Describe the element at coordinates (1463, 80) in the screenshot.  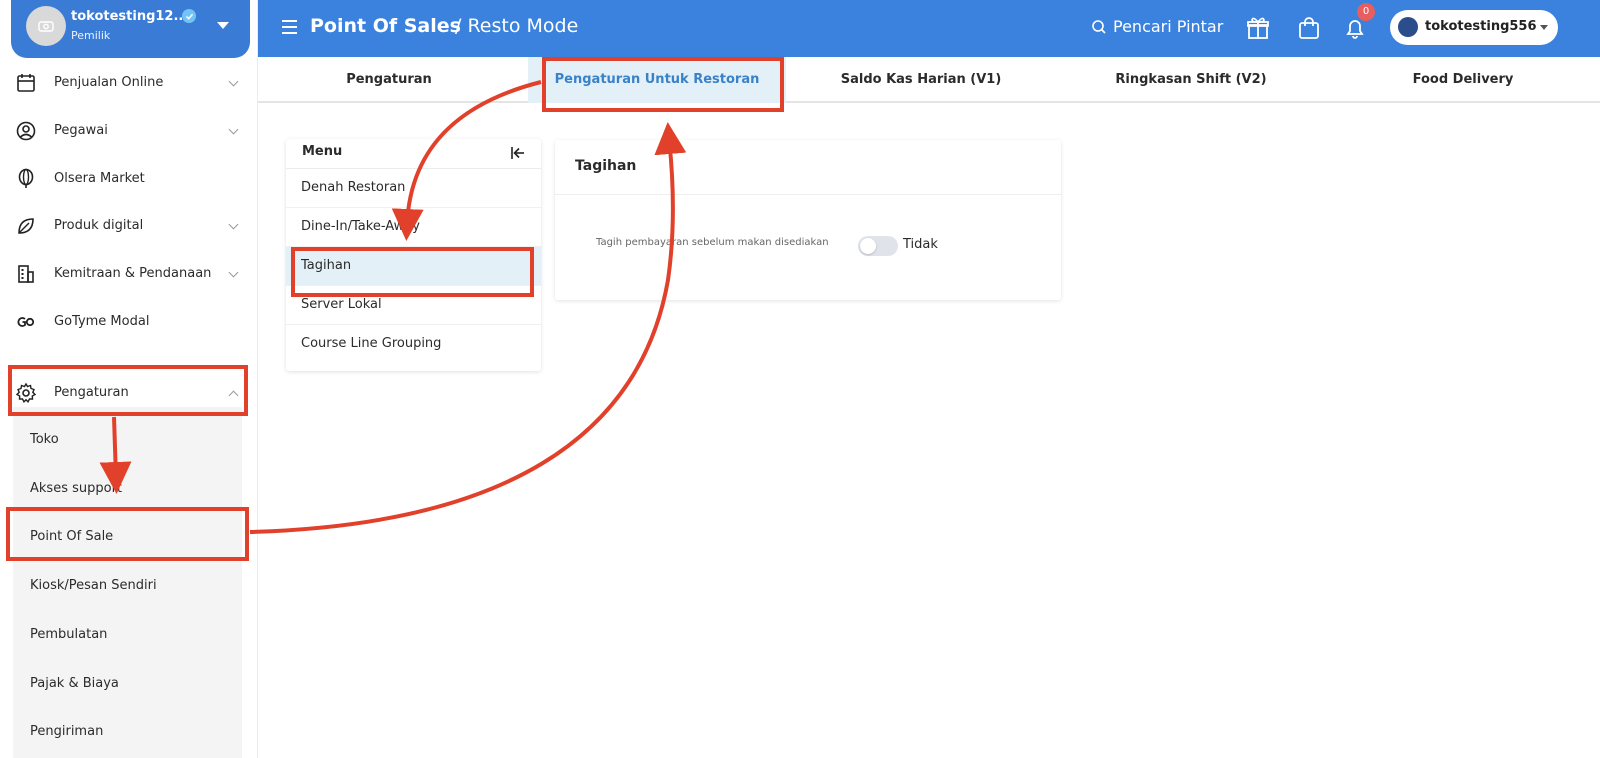
I see `tab-food-delivery: Food Delivery` at that location.